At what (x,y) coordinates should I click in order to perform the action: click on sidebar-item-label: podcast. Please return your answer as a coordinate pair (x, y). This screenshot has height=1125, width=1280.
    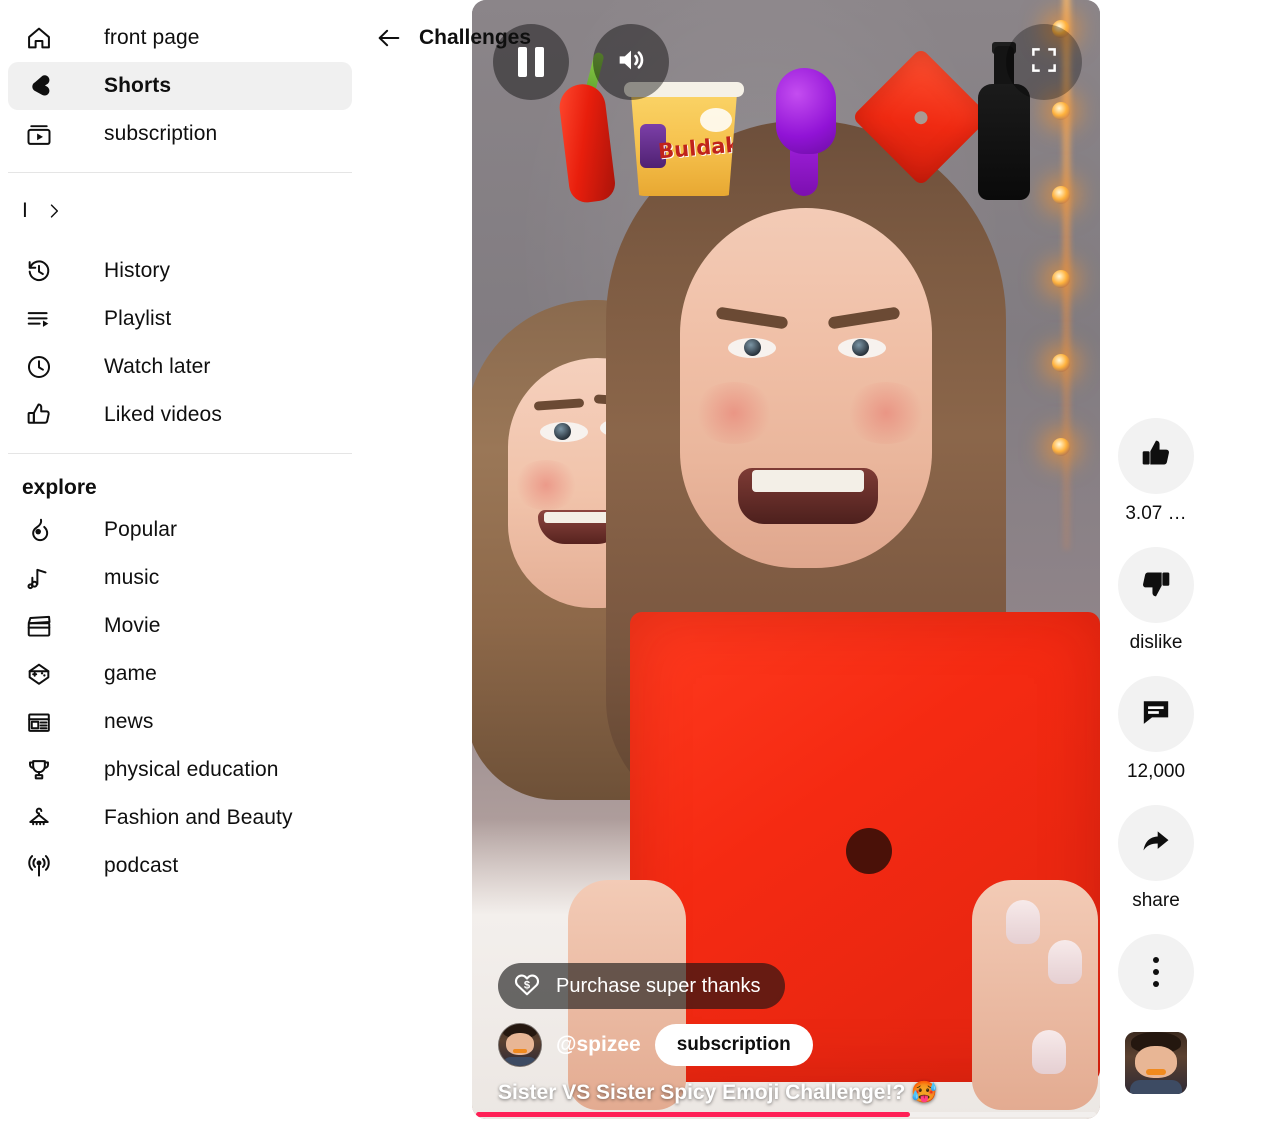
    Looking at the image, I should click on (141, 865).